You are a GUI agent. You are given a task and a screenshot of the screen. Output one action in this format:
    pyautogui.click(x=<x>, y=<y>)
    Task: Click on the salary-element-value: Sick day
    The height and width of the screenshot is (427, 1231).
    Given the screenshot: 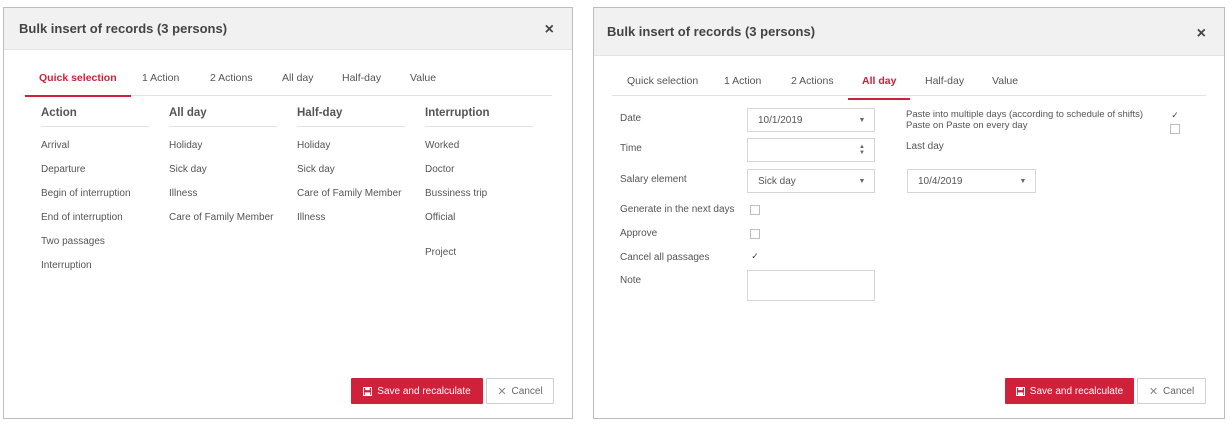 What is the action you would take?
    pyautogui.click(x=777, y=181)
    